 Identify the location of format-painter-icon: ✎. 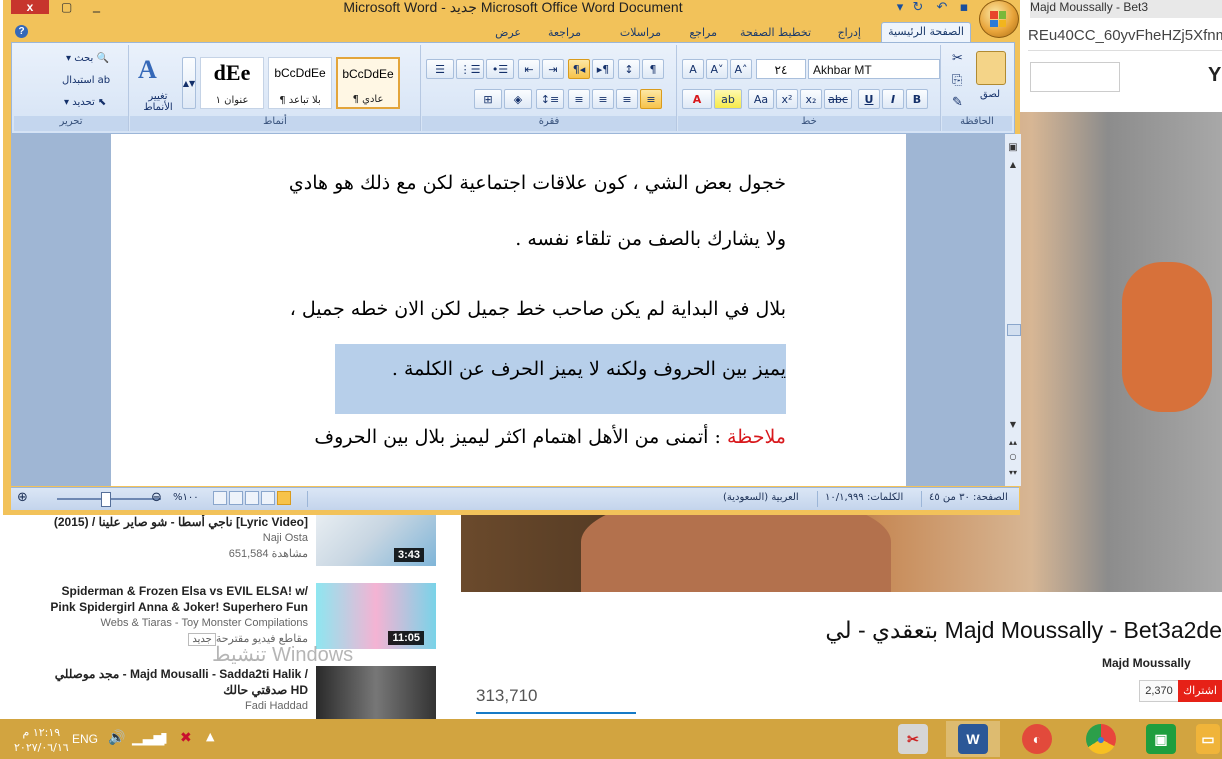
(957, 102).